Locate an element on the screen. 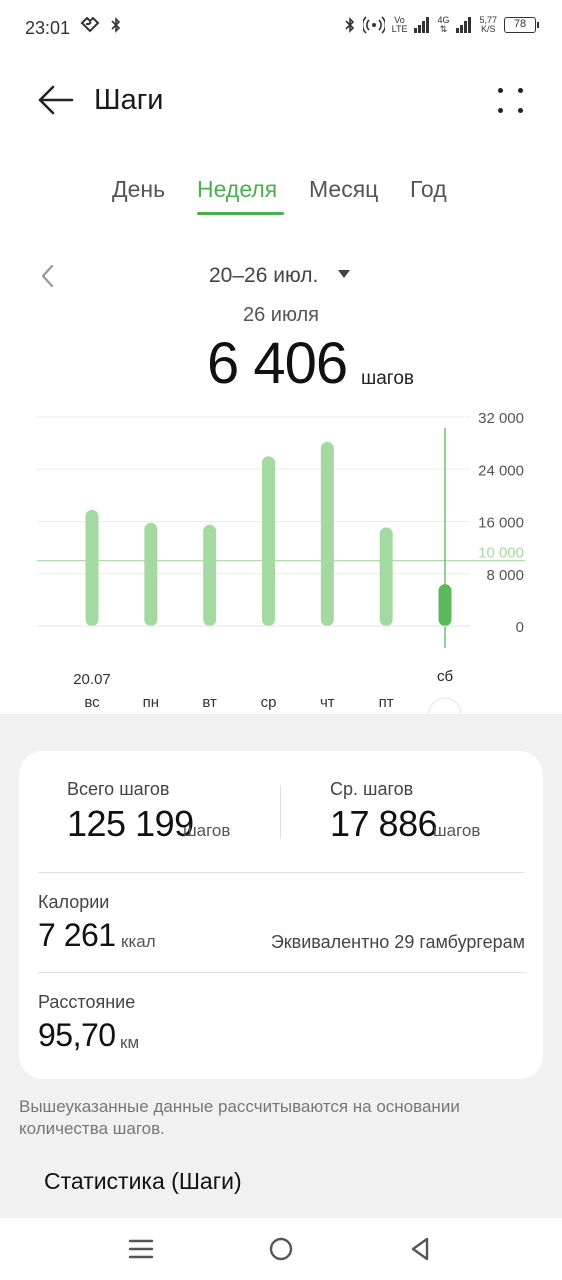 The width and height of the screenshot is (562, 1280). system-nav-bar is located at coordinates (281, 1249).